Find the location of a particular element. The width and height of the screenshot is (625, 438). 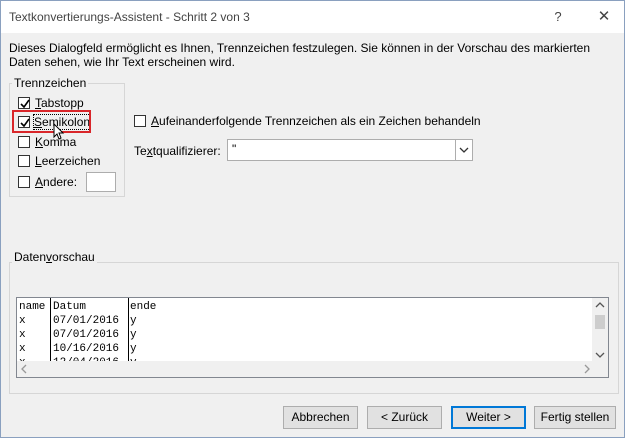

komma-label: Komma is located at coordinates (56, 142).